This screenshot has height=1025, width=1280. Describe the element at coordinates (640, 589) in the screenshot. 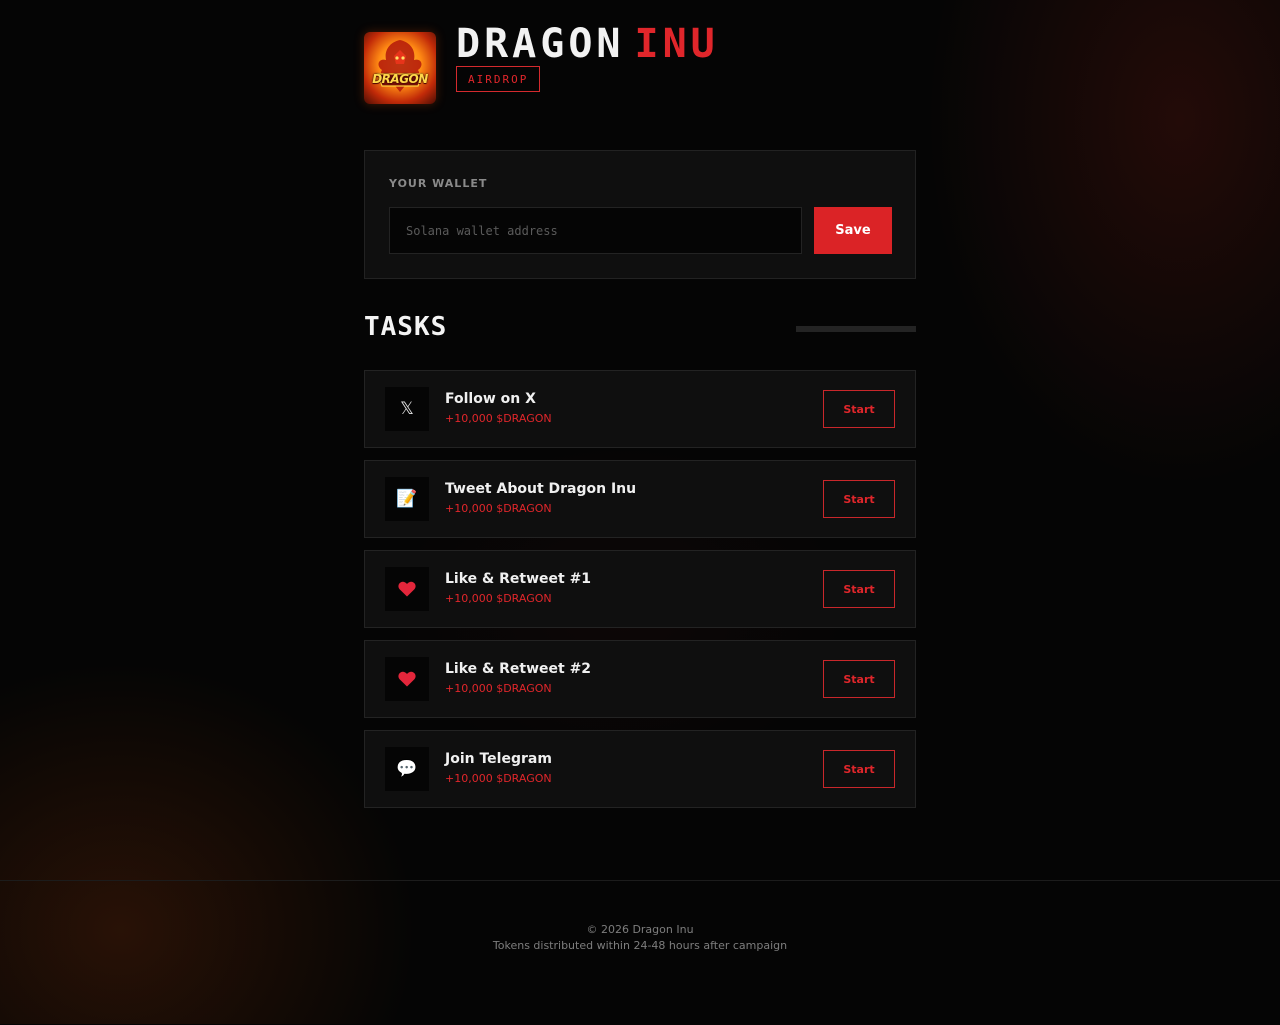

I see `task-item: Like & Retweet #1 +10,000 $DRAGON Start` at that location.